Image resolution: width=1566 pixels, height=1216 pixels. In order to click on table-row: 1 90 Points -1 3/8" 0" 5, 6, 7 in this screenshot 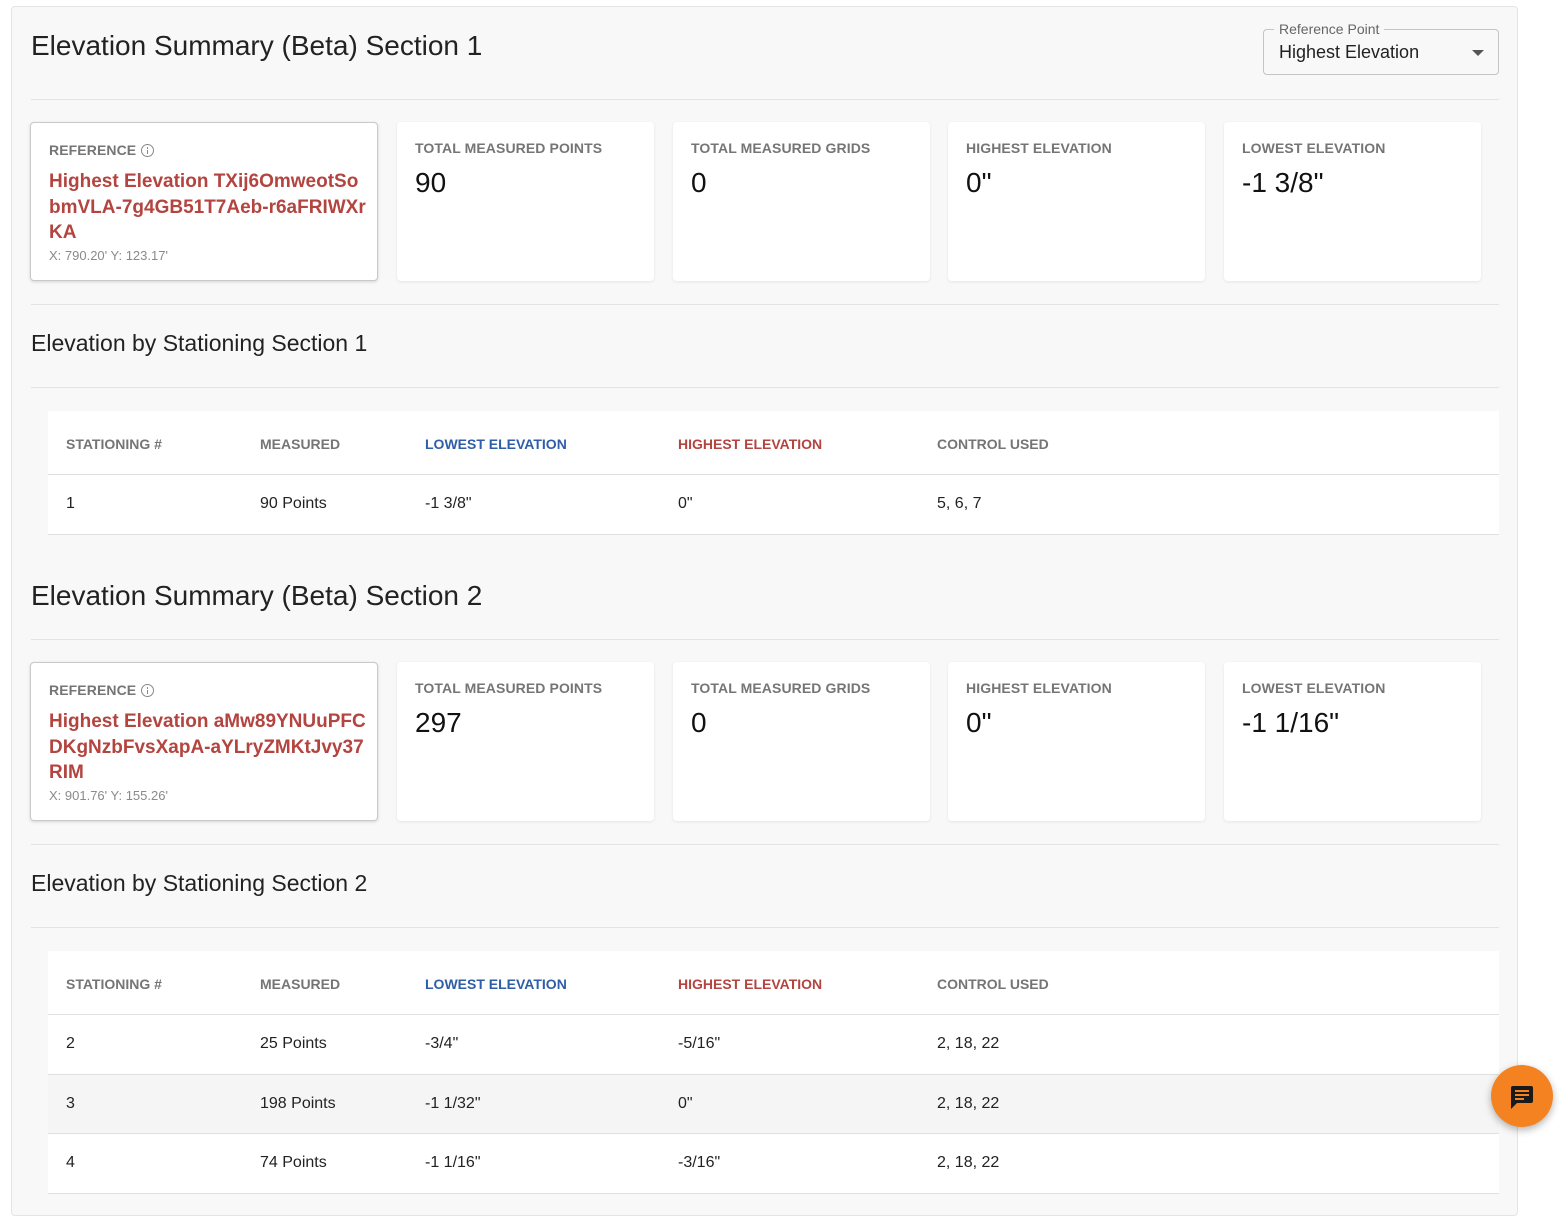, I will do `click(773, 505)`.